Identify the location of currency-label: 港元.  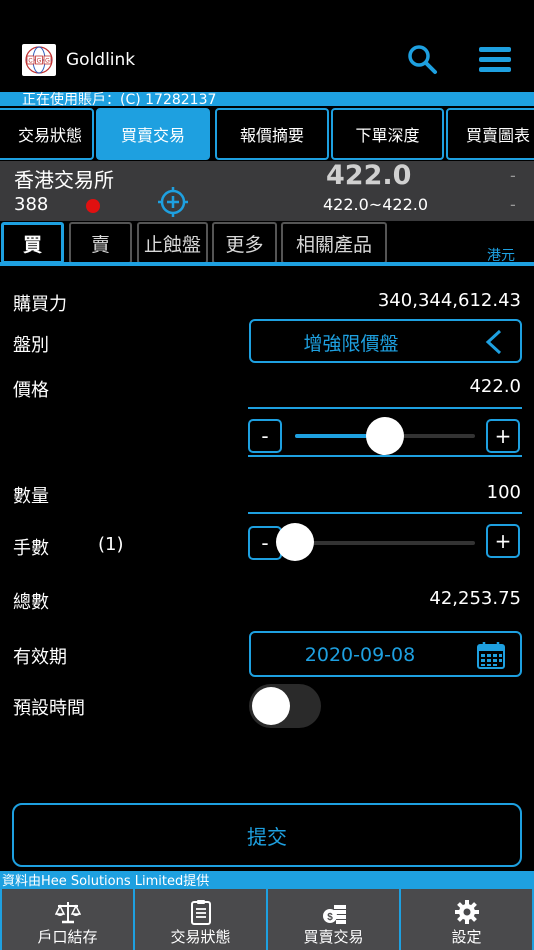
(501, 256).